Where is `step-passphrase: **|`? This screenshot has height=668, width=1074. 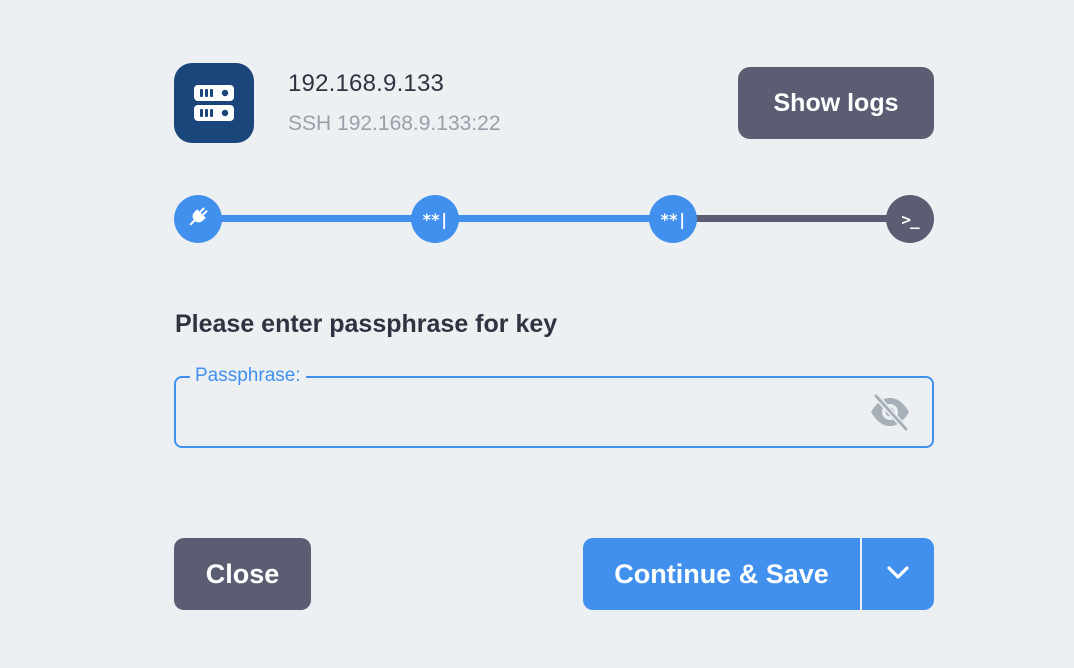
step-passphrase: **| is located at coordinates (673, 219).